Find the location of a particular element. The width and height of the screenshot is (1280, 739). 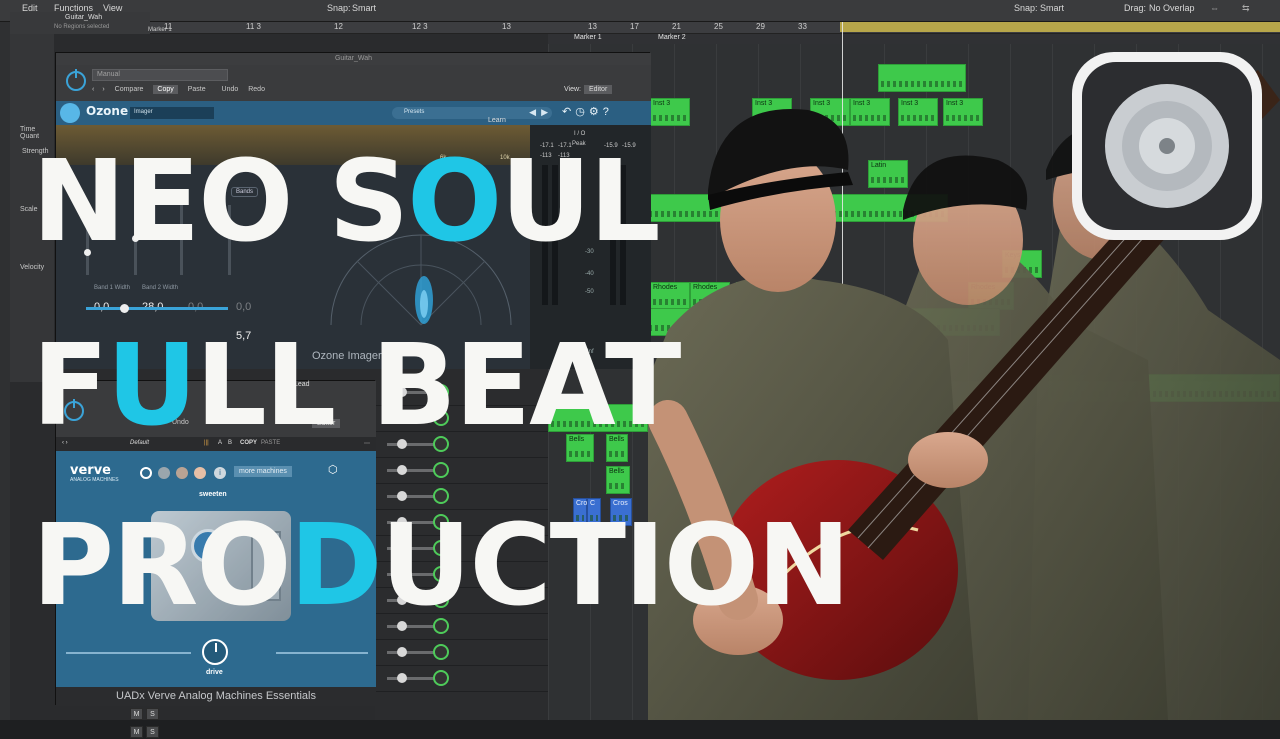

title-text: PRO is located at coordinates (162, 566).